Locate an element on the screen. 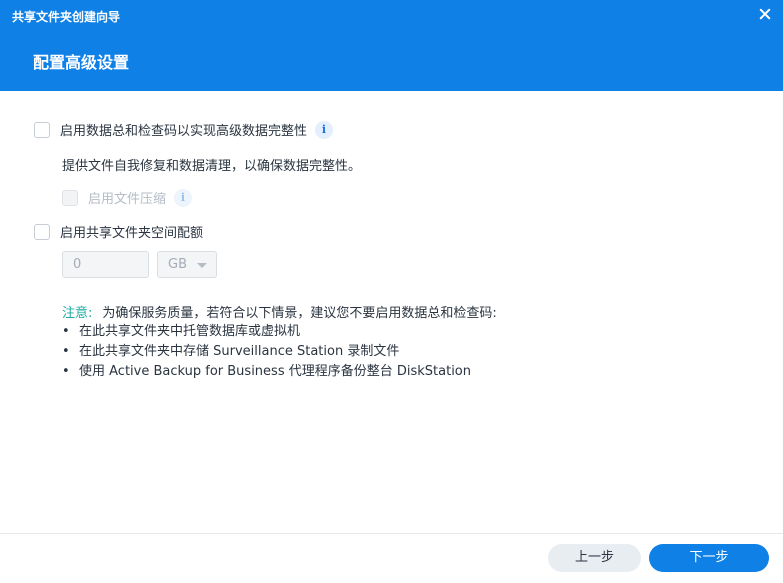 This screenshot has height=583, width=783. checksum-option-row: 启用数据总和检查码以实现高级数据完整性 i is located at coordinates (184, 129).